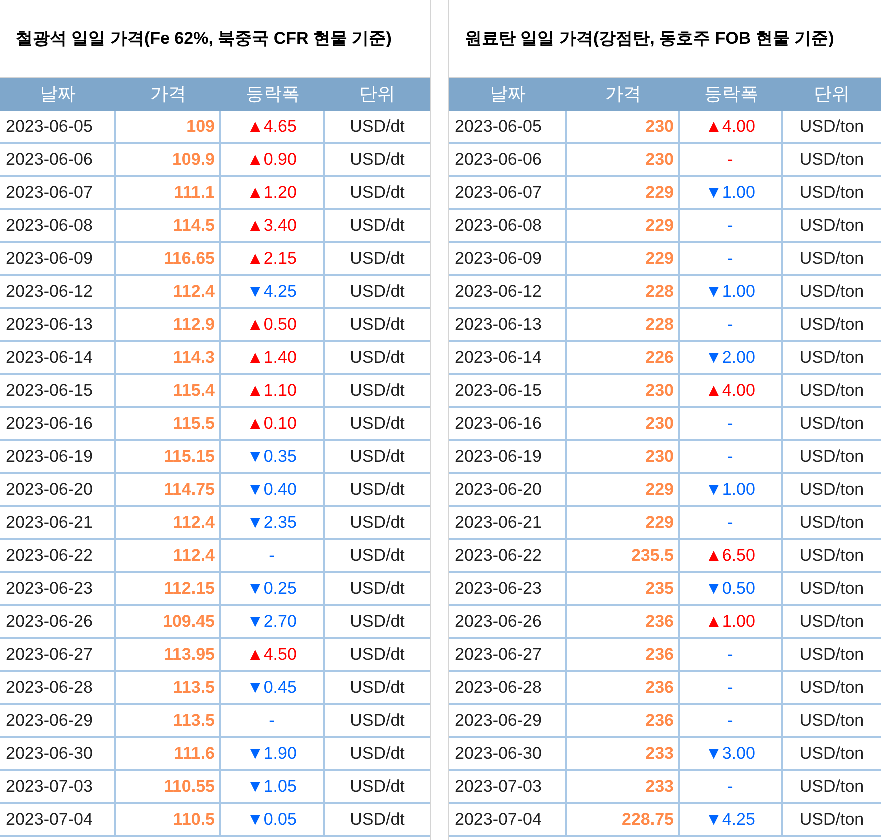  Describe the element at coordinates (273, 324) in the screenshot. I see `change-cell: ▲0.50` at that location.